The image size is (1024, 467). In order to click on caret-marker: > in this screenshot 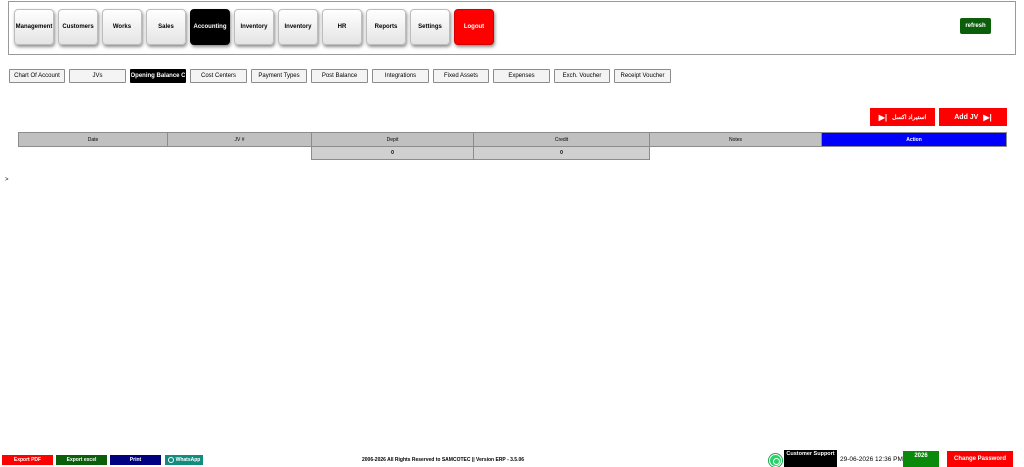, I will do `click(7, 180)`.